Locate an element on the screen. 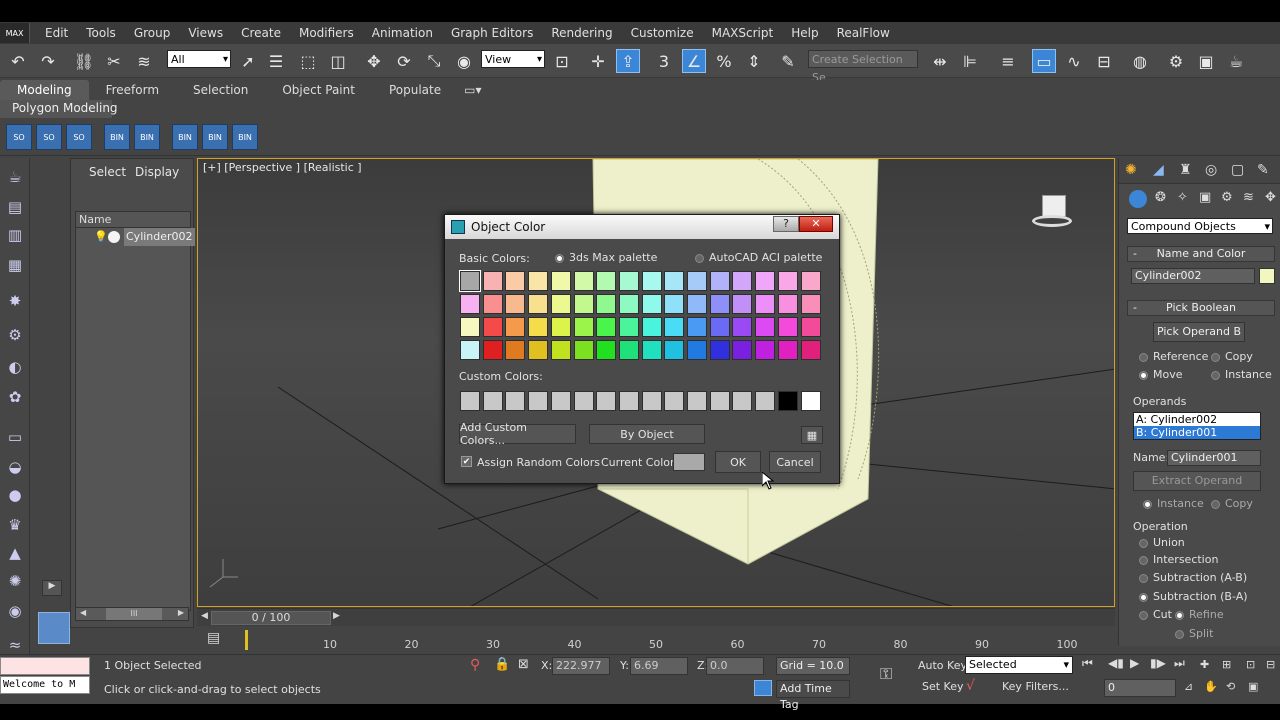 The width and height of the screenshot is (1280, 720). object-category-select: Compound Objects is located at coordinates (1200, 226).